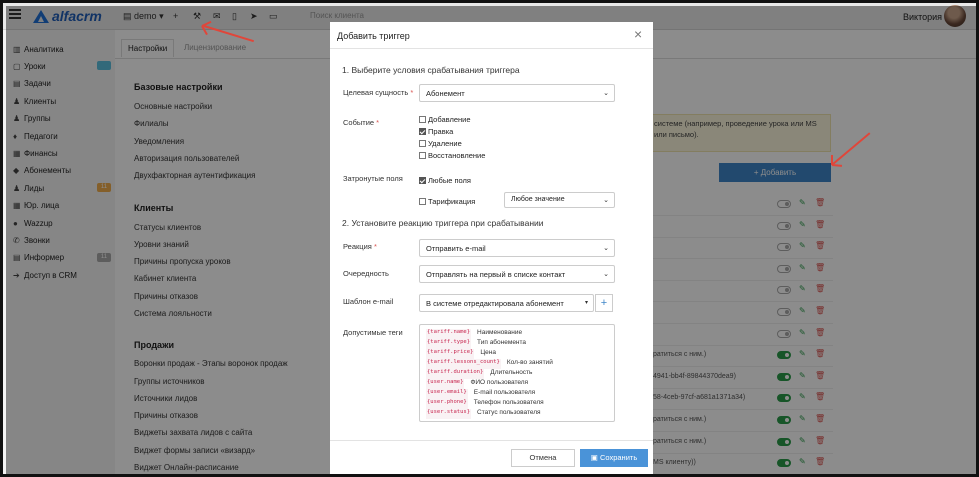 The width and height of the screenshot is (979, 477). Describe the element at coordinates (618, 457) in the screenshot. I see `save-label: Сохранить` at that location.